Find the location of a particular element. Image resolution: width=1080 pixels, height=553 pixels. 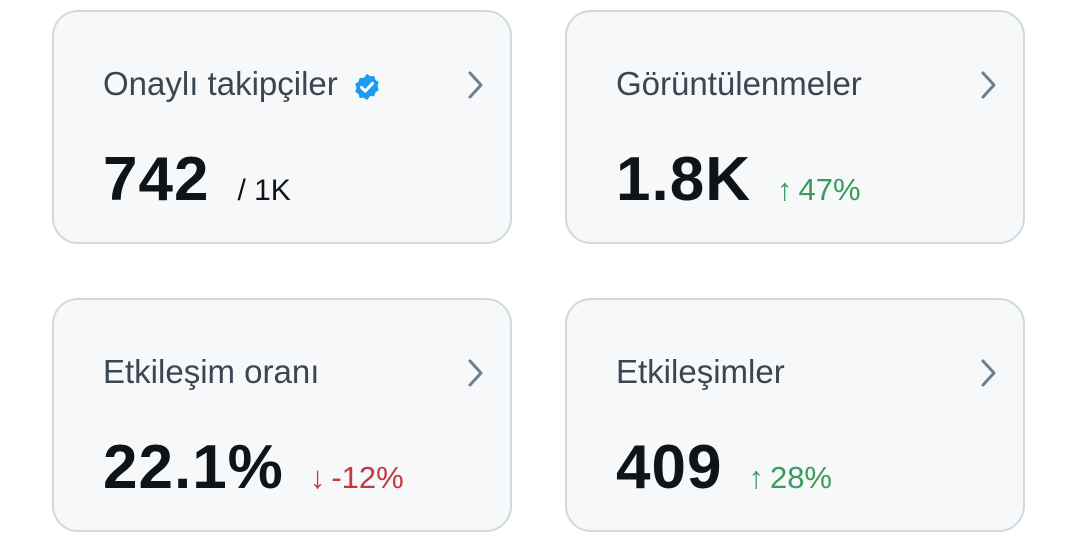

metric-value: 22.1% is located at coordinates (193, 467).